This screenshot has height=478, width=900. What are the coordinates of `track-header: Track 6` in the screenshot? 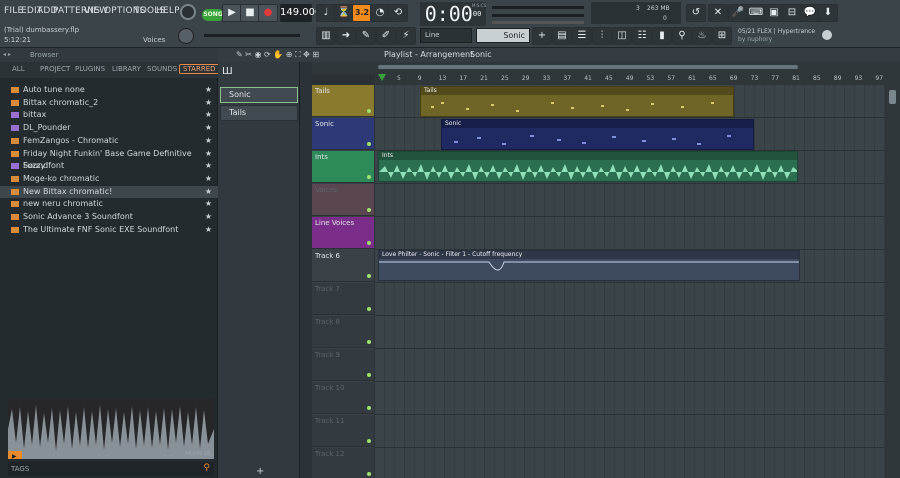 It's located at (343, 266).